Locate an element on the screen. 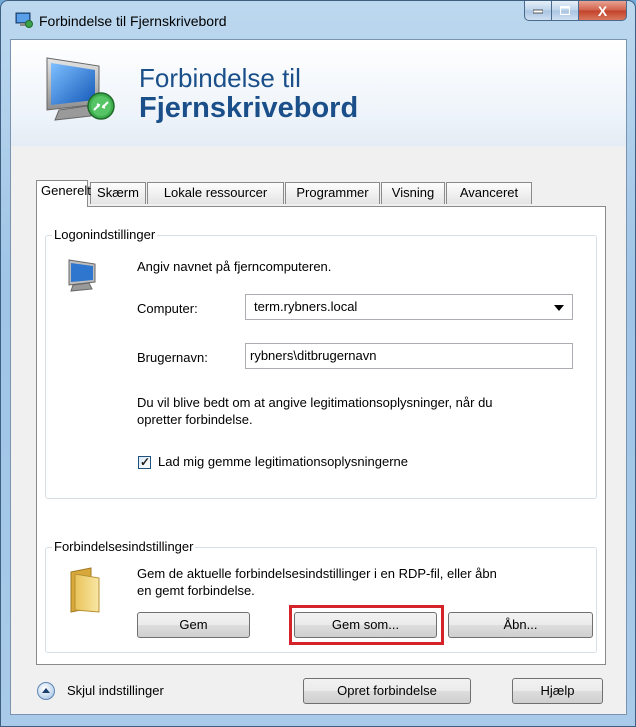 The image size is (636, 727). hide-options-link: Skjul indstillinger is located at coordinates (115, 691).